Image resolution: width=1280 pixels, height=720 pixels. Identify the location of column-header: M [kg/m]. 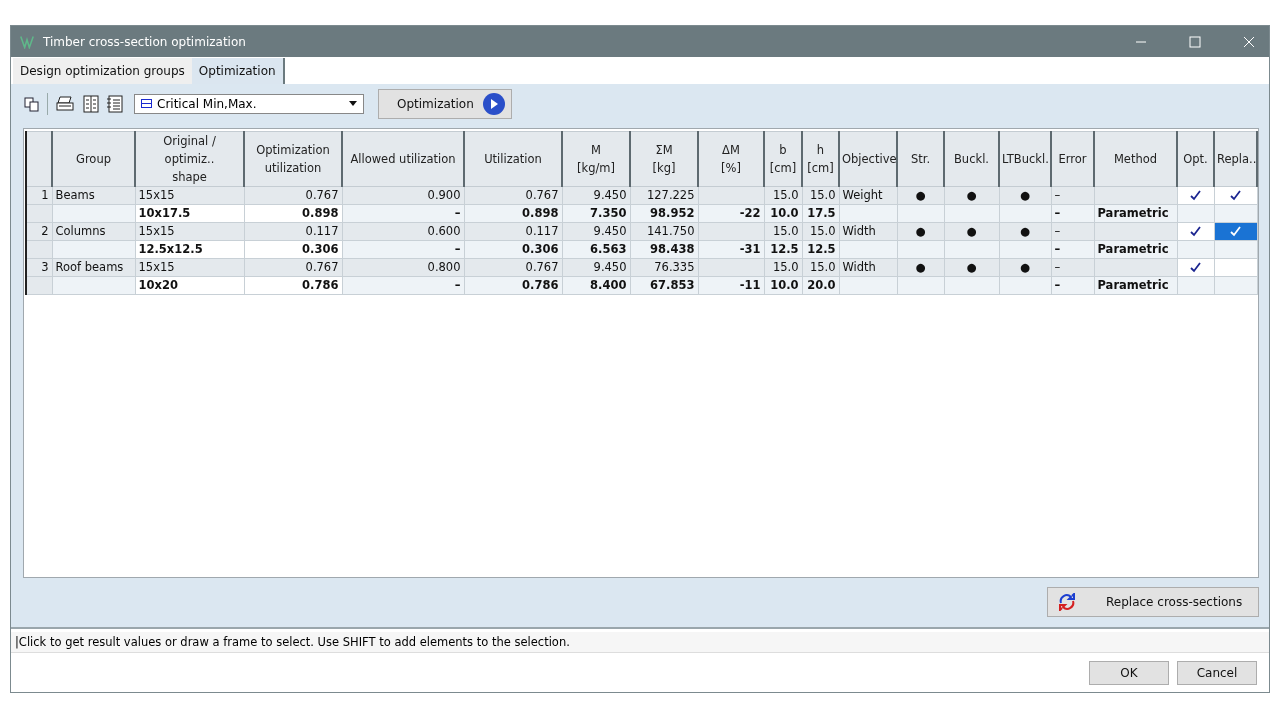
(596, 159).